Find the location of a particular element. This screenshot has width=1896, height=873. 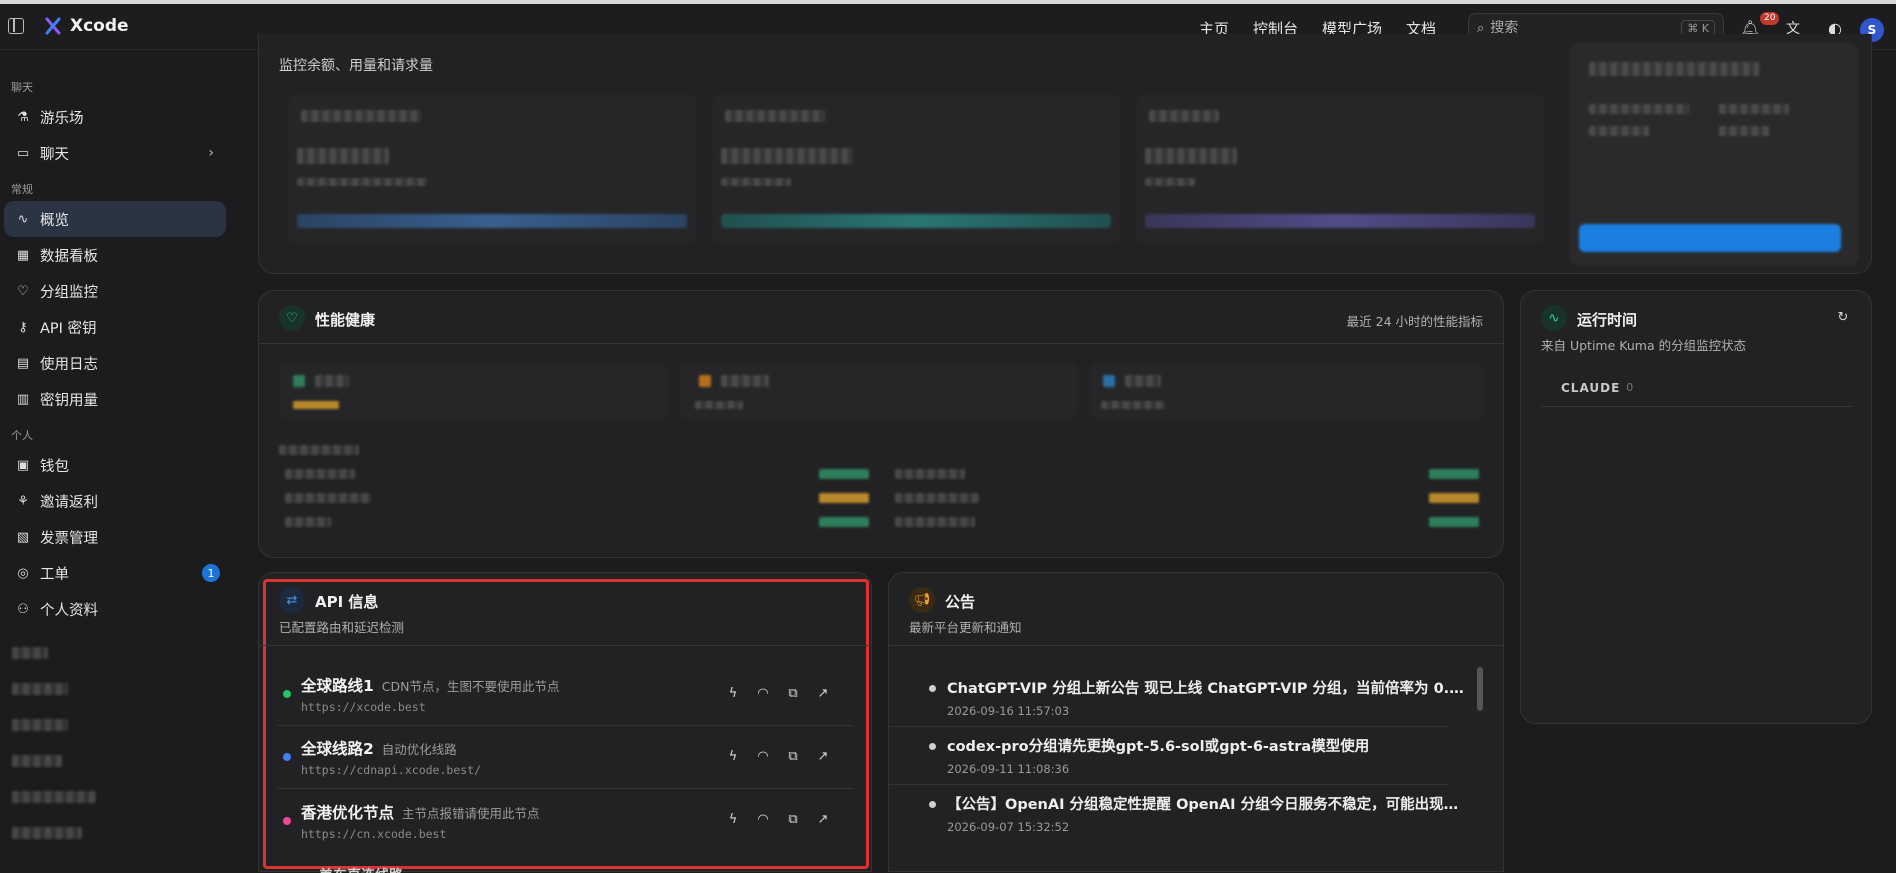

invoice-icon: ▧ is located at coordinates (23, 537).